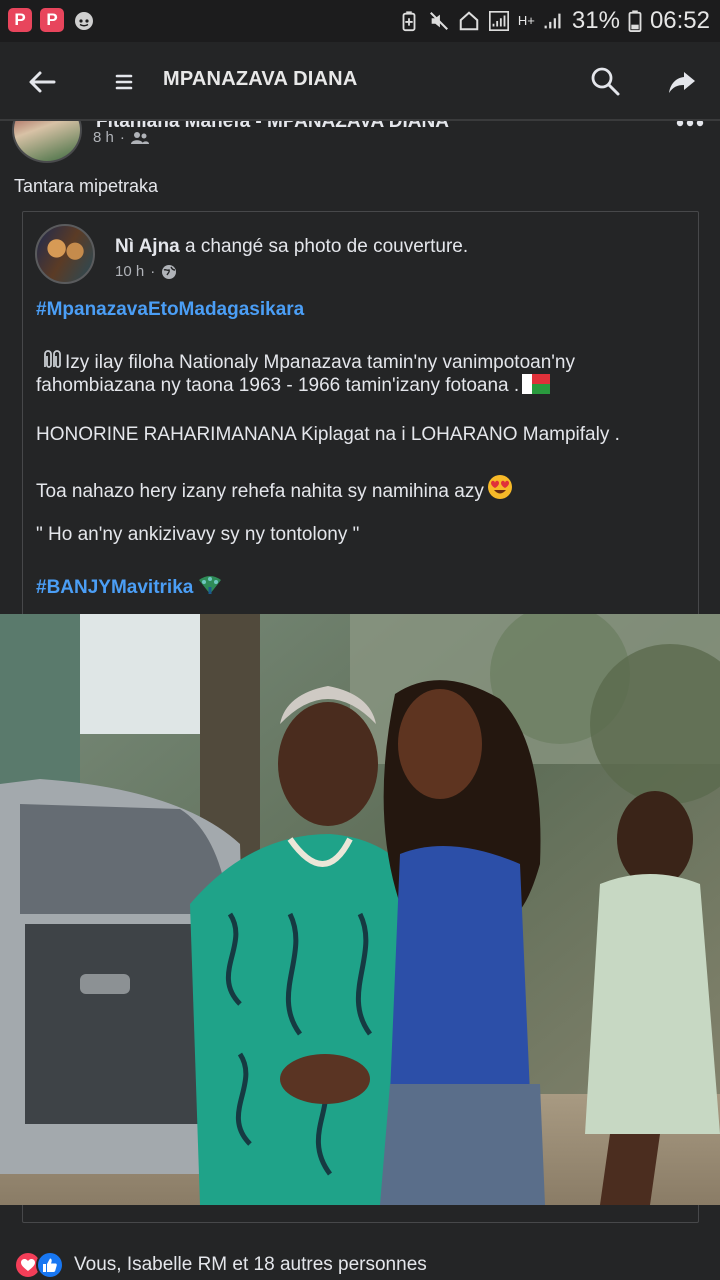  What do you see at coordinates (114, 587) in the screenshot?
I see `hashtag-link: #BANJYMavitrika` at bounding box center [114, 587].